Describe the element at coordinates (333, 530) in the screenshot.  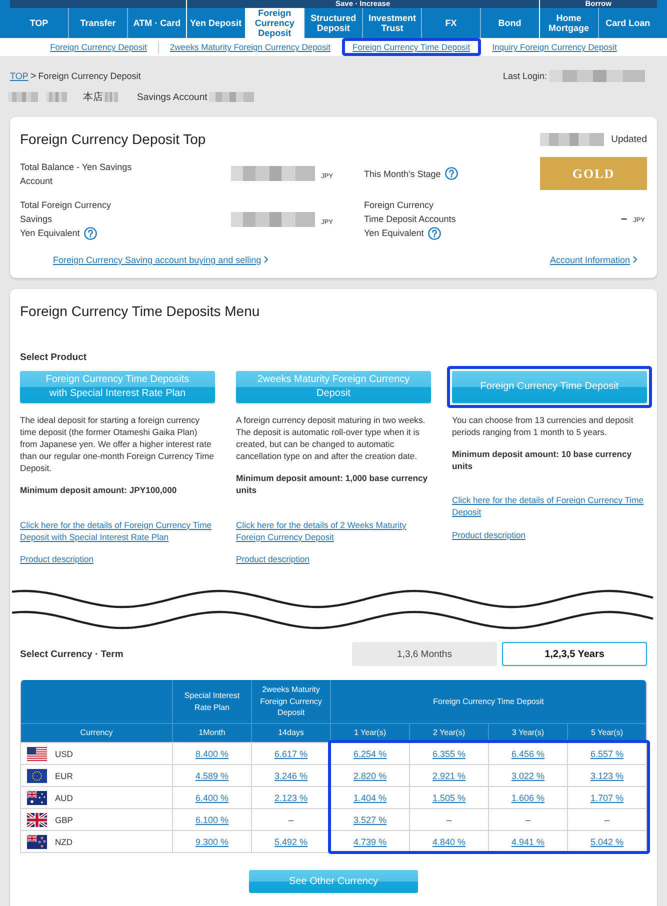
I see `details-link: Click here for the details of 2 Weeks Maturity Foreign Currency Deposit` at that location.